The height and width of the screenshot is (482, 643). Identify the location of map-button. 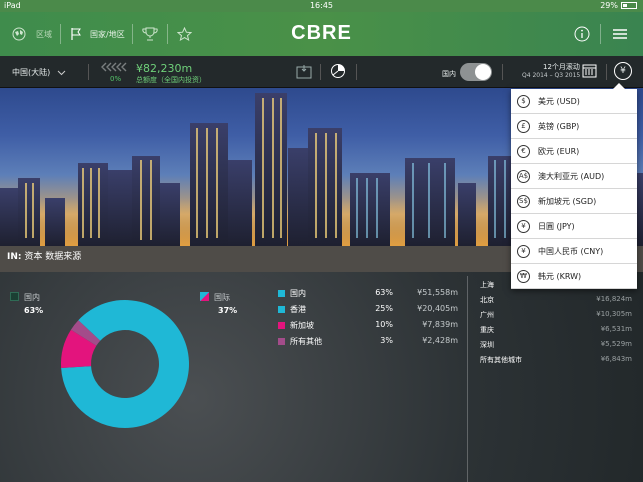
(304, 72).